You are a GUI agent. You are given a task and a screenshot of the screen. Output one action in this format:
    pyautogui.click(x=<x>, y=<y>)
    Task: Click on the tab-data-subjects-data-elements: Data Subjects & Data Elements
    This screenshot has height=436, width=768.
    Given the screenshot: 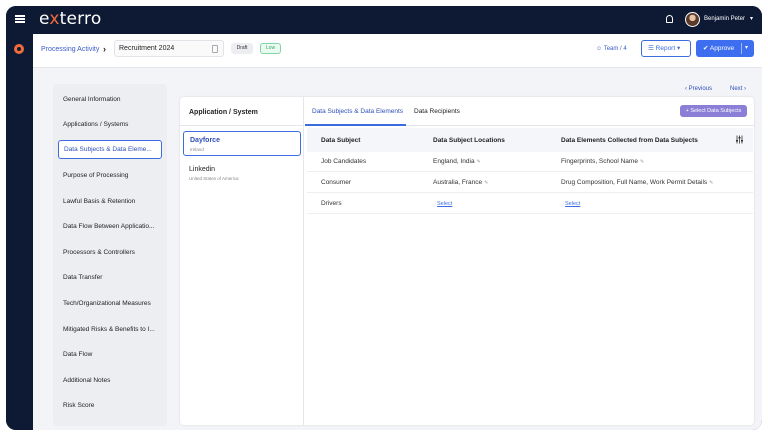 What is the action you would take?
    pyautogui.click(x=357, y=111)
    